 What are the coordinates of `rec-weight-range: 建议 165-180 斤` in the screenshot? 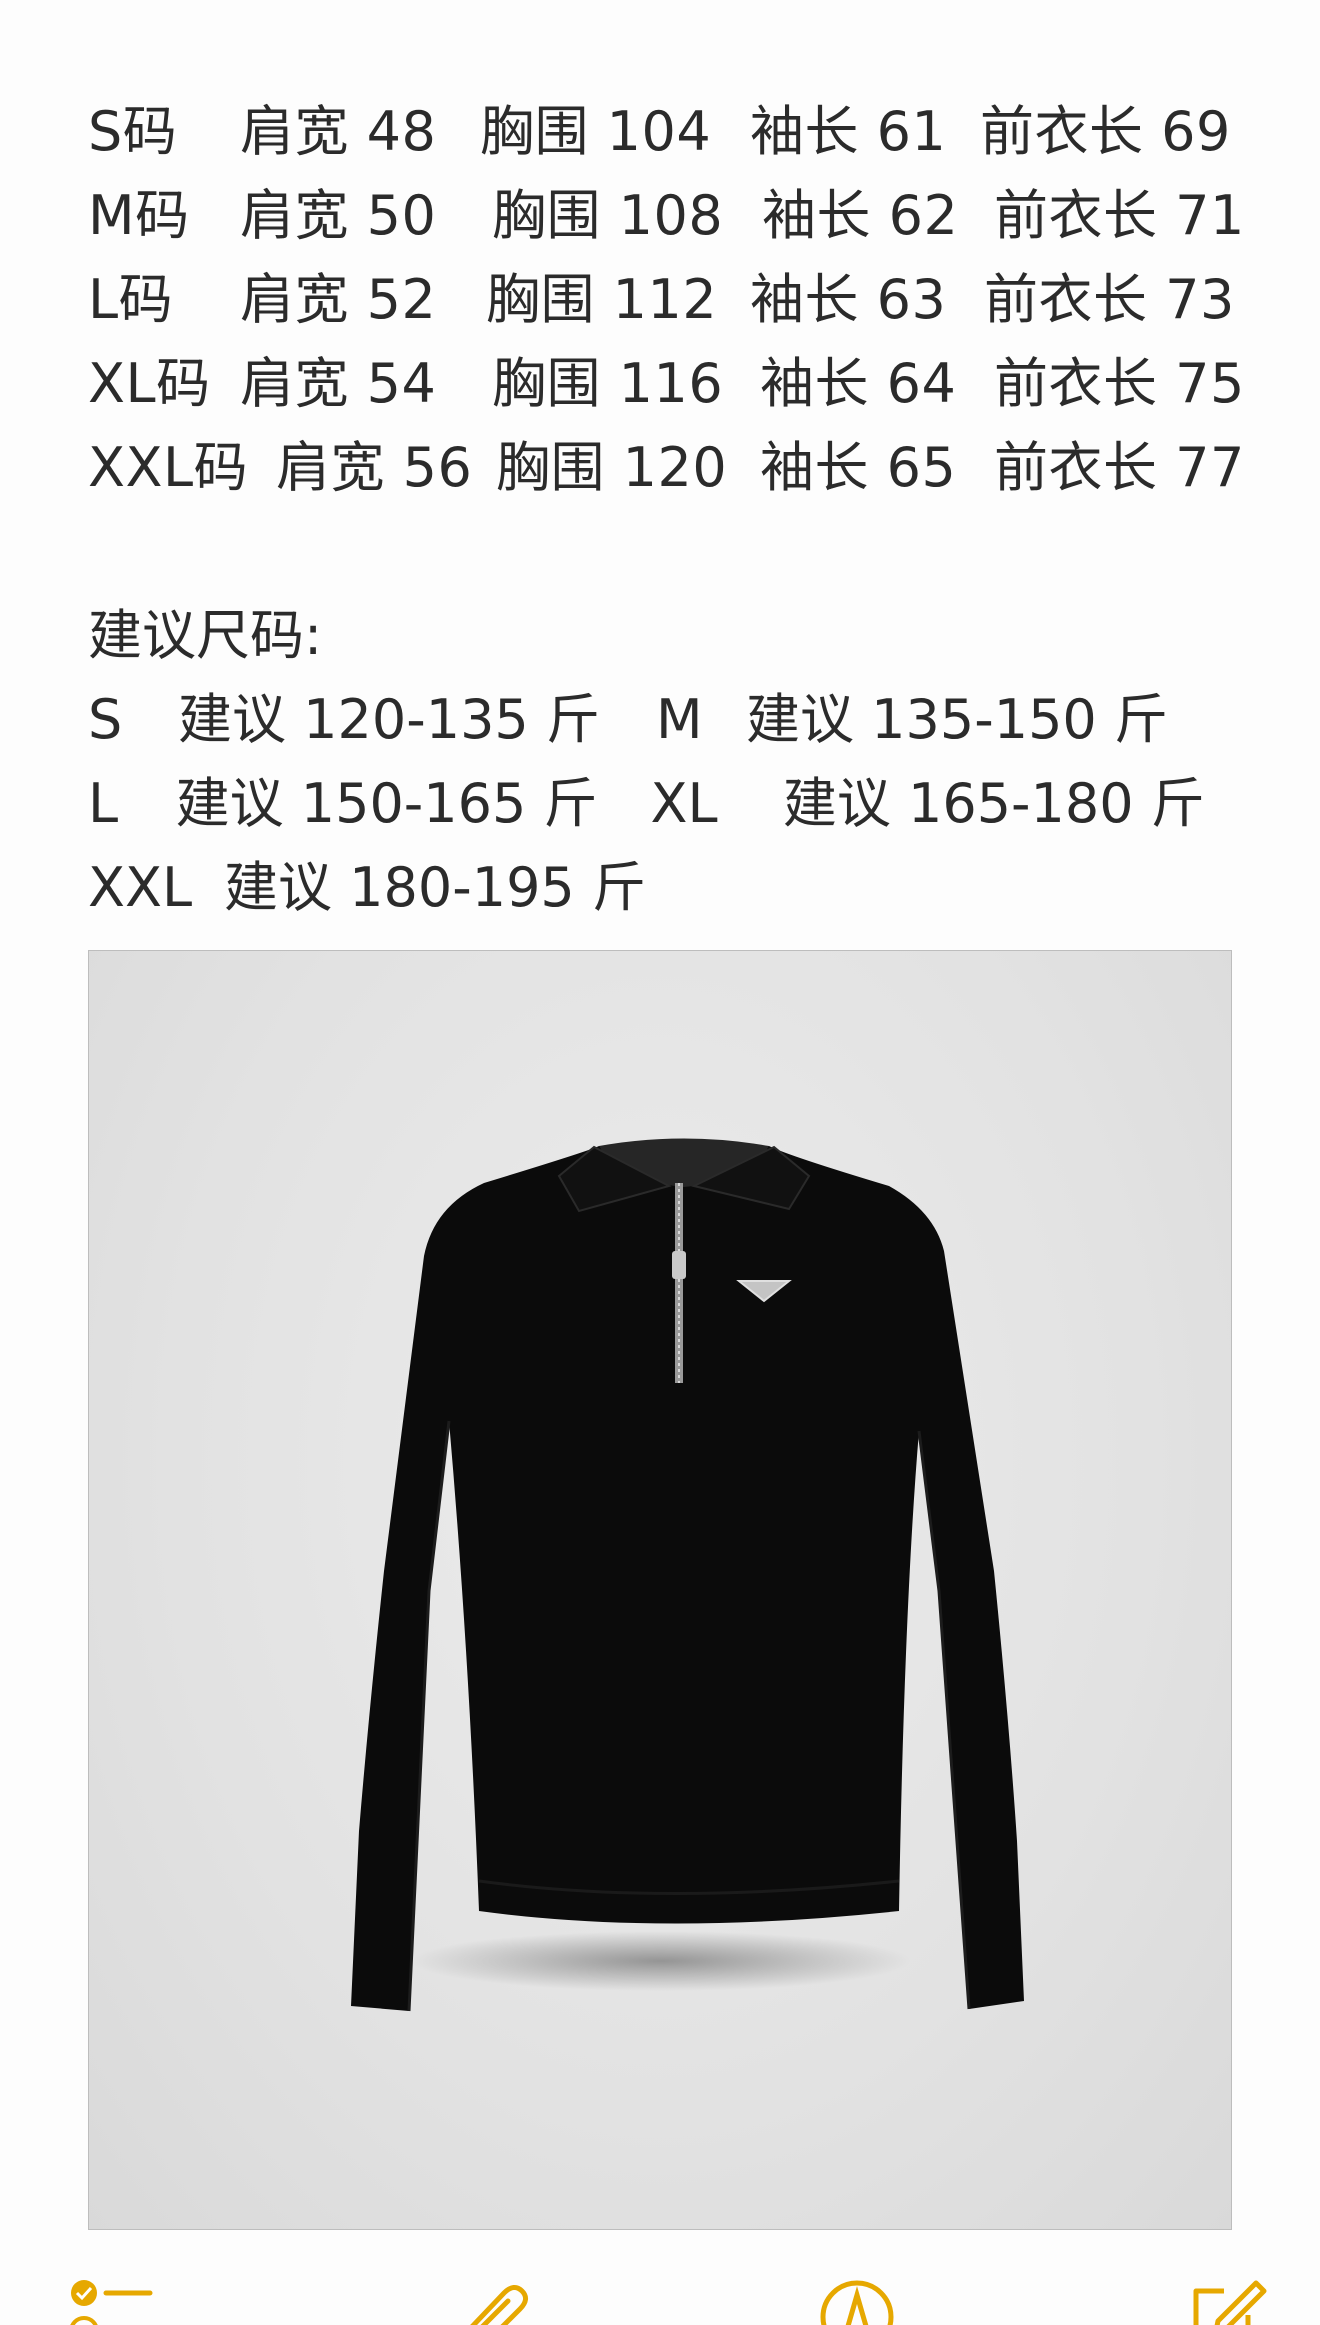 It's located at (993, 803).